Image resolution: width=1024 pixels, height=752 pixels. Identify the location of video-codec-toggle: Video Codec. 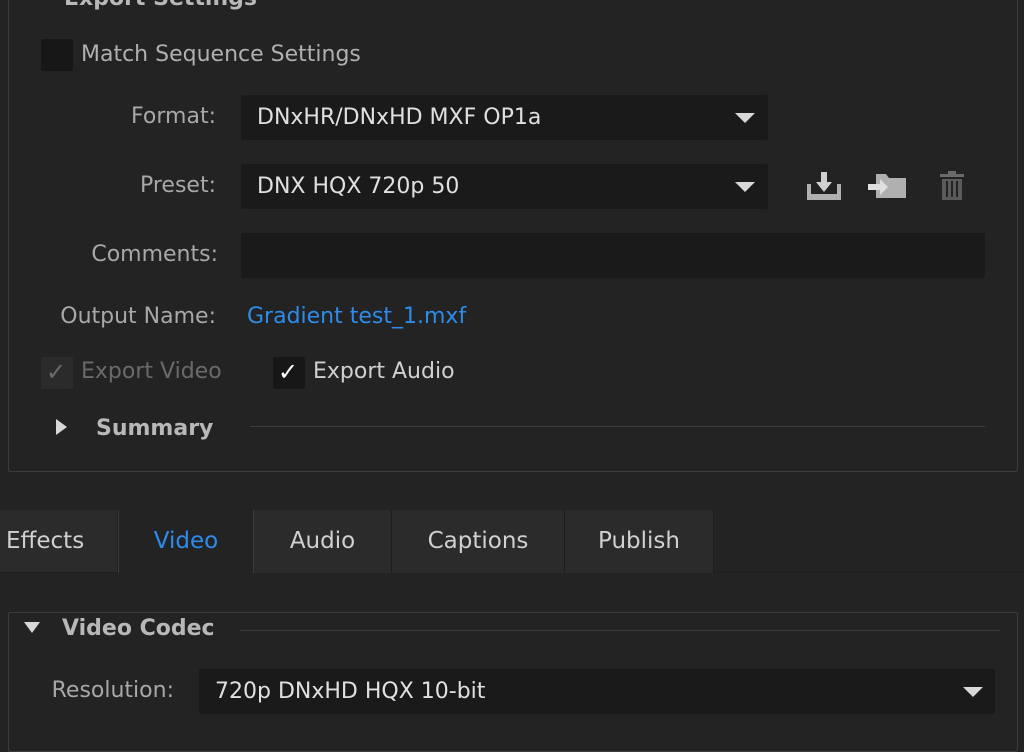
(143, 628).